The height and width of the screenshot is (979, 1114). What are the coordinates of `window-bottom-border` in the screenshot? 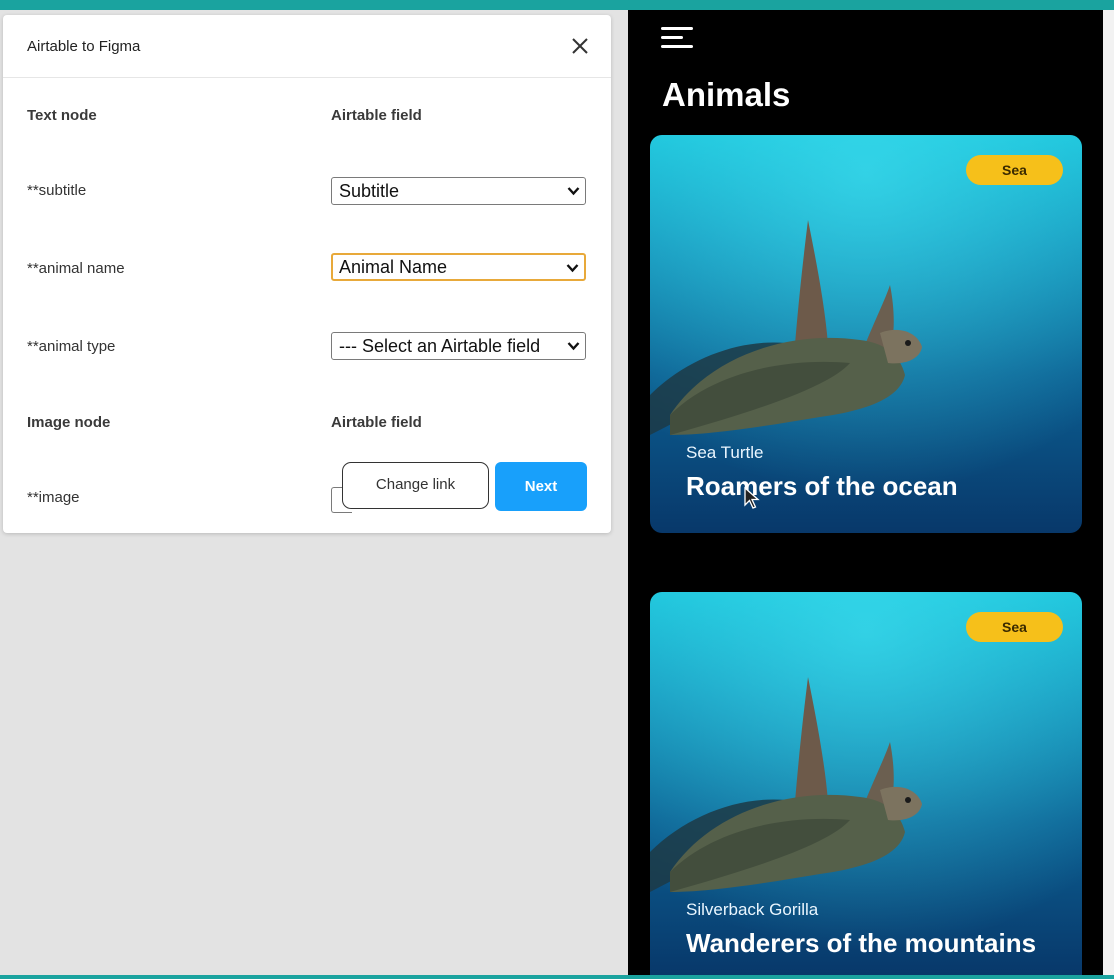 It's located at (557, 977).